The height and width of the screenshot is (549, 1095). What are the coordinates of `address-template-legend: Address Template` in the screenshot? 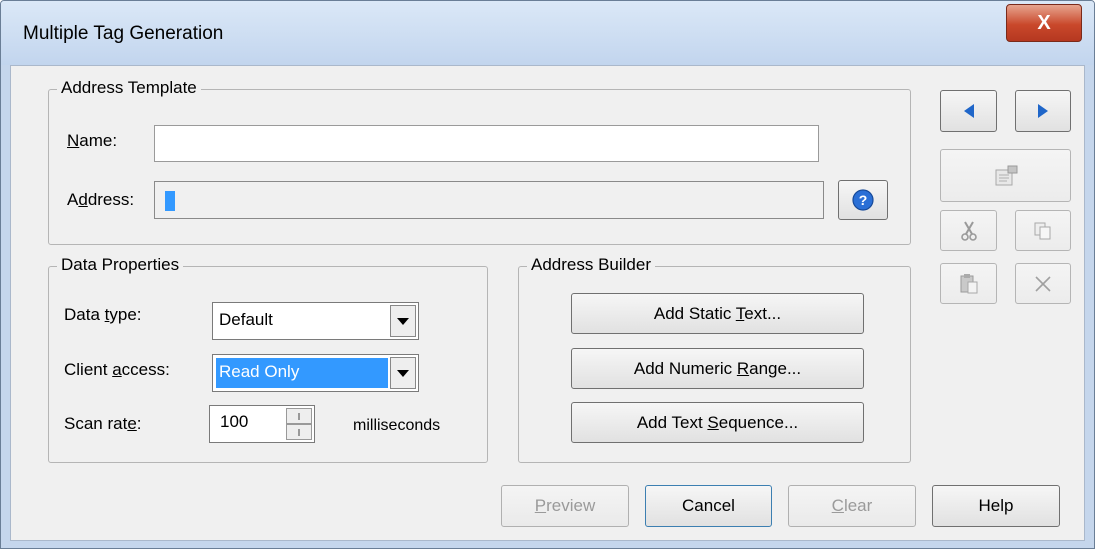 It's located at (129, 88).